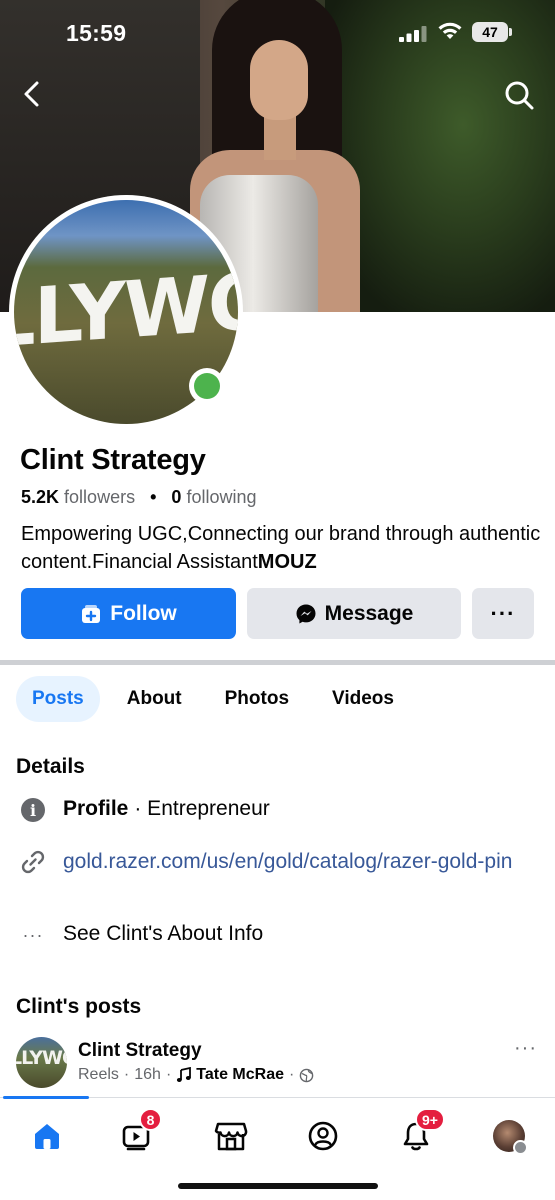 This screenshot has height=1200, width=555. I want to click on home-indicator, so click(278, 1186).